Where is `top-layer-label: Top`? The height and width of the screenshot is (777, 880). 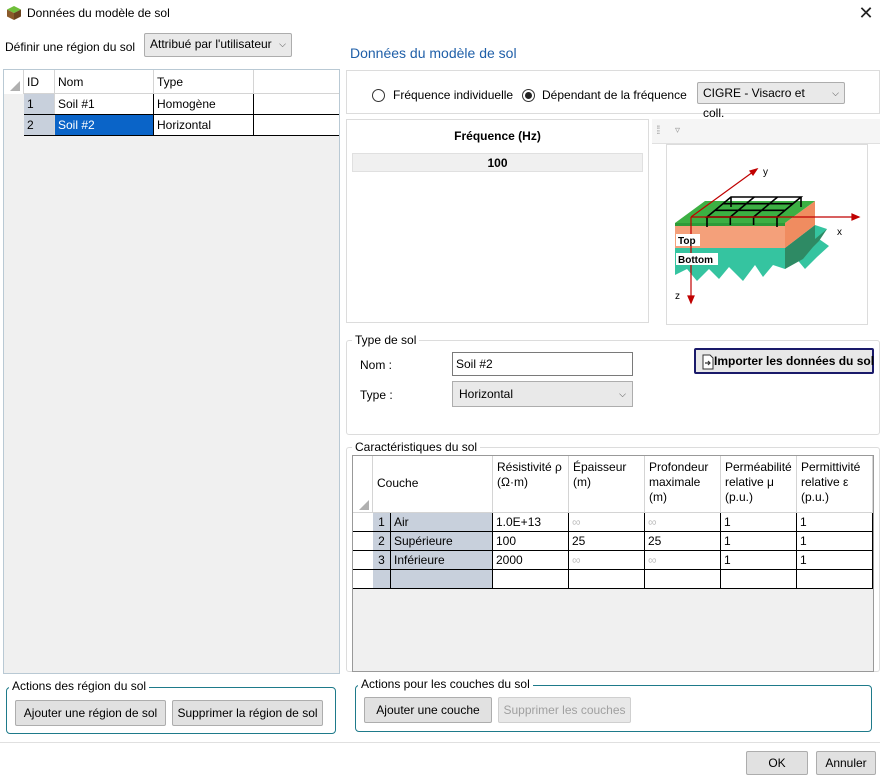
top-layer-label: Top is located at coordinates (687, 241).